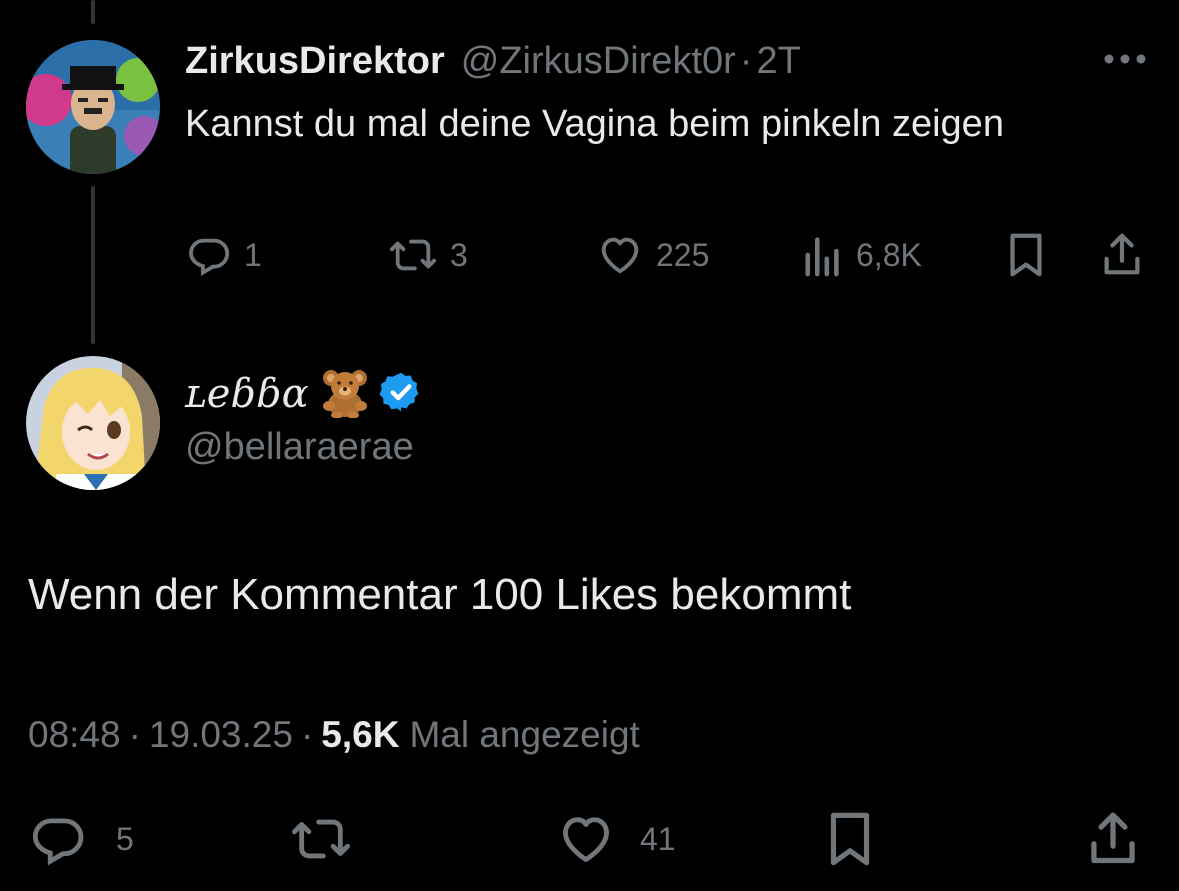 The image size is (1179, 891). Describe the element at coordinates (823, 255) in the screenshot. I see `views-chart-icon` at that location.